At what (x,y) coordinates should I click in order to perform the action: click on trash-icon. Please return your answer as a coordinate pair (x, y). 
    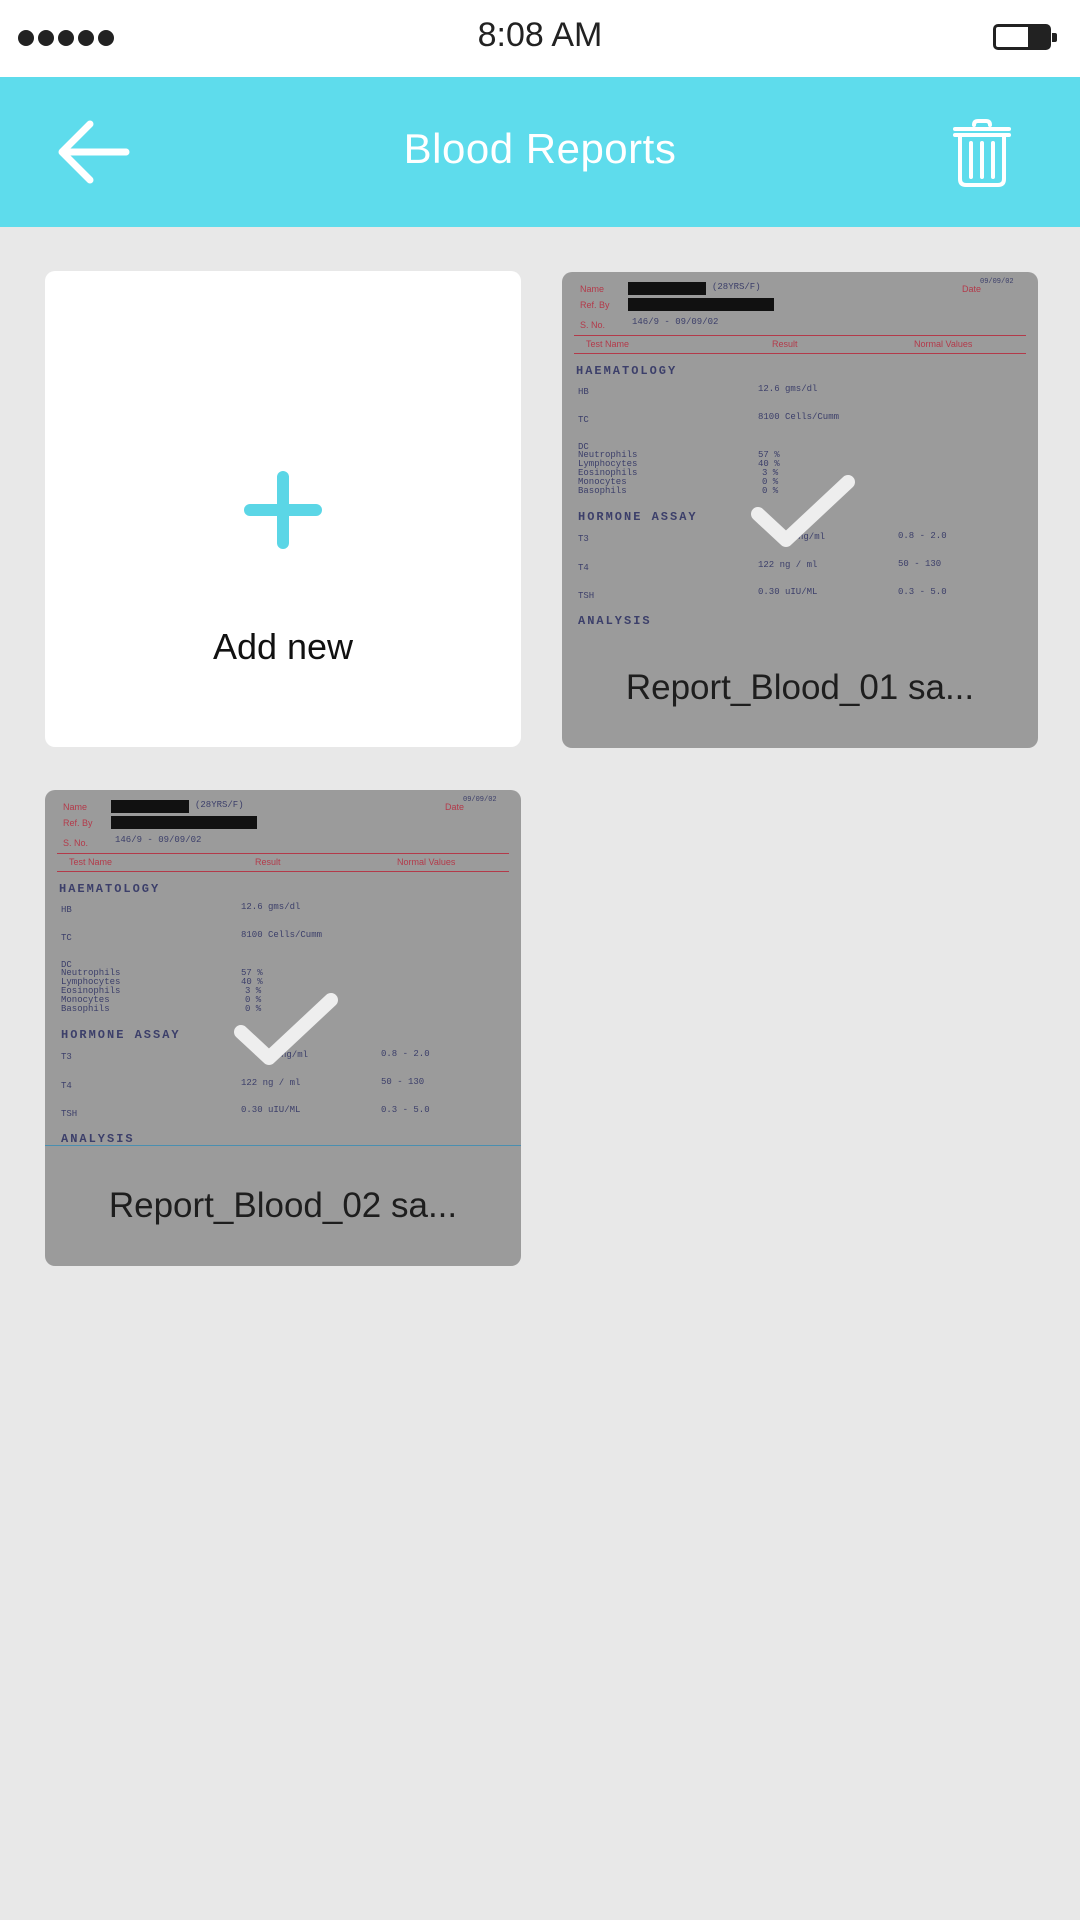
    Looking at the image, I should click on (982, 153).